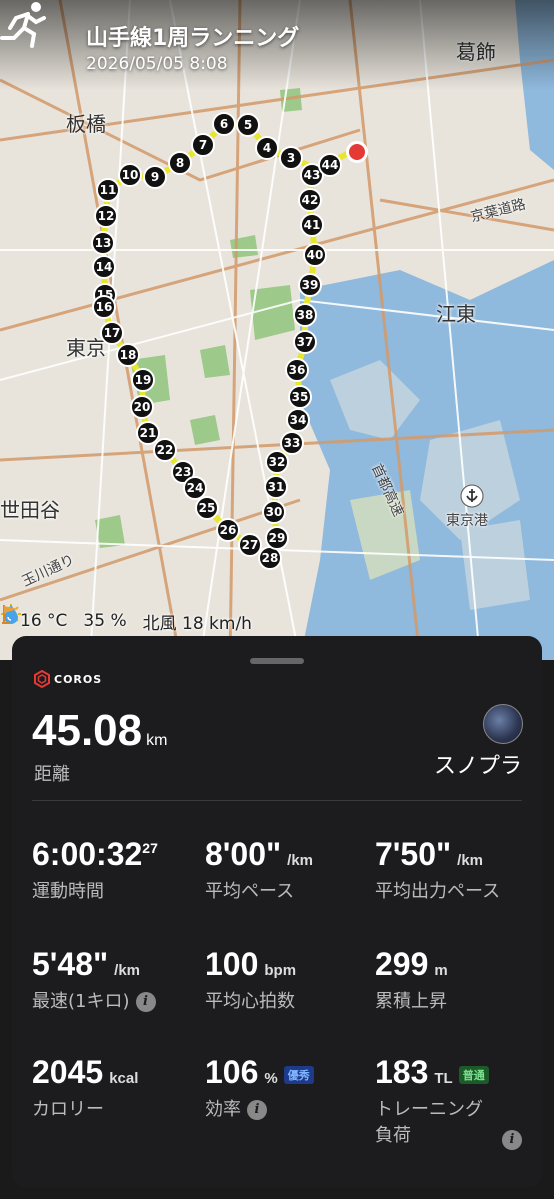 Image resolution: width=554 pixels, height=1199 pixels. I want to click on km-marker: 7, so click(203, 145).